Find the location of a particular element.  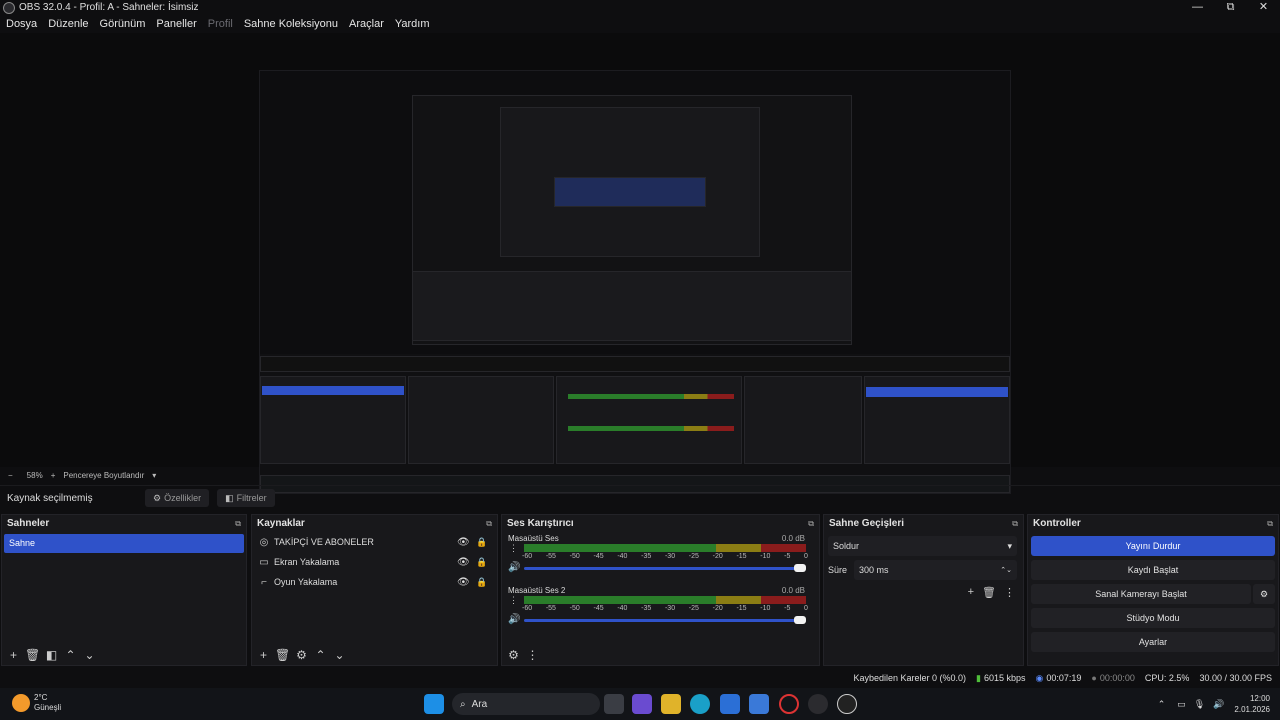

volume-meter is located at coordinates (665, 548).